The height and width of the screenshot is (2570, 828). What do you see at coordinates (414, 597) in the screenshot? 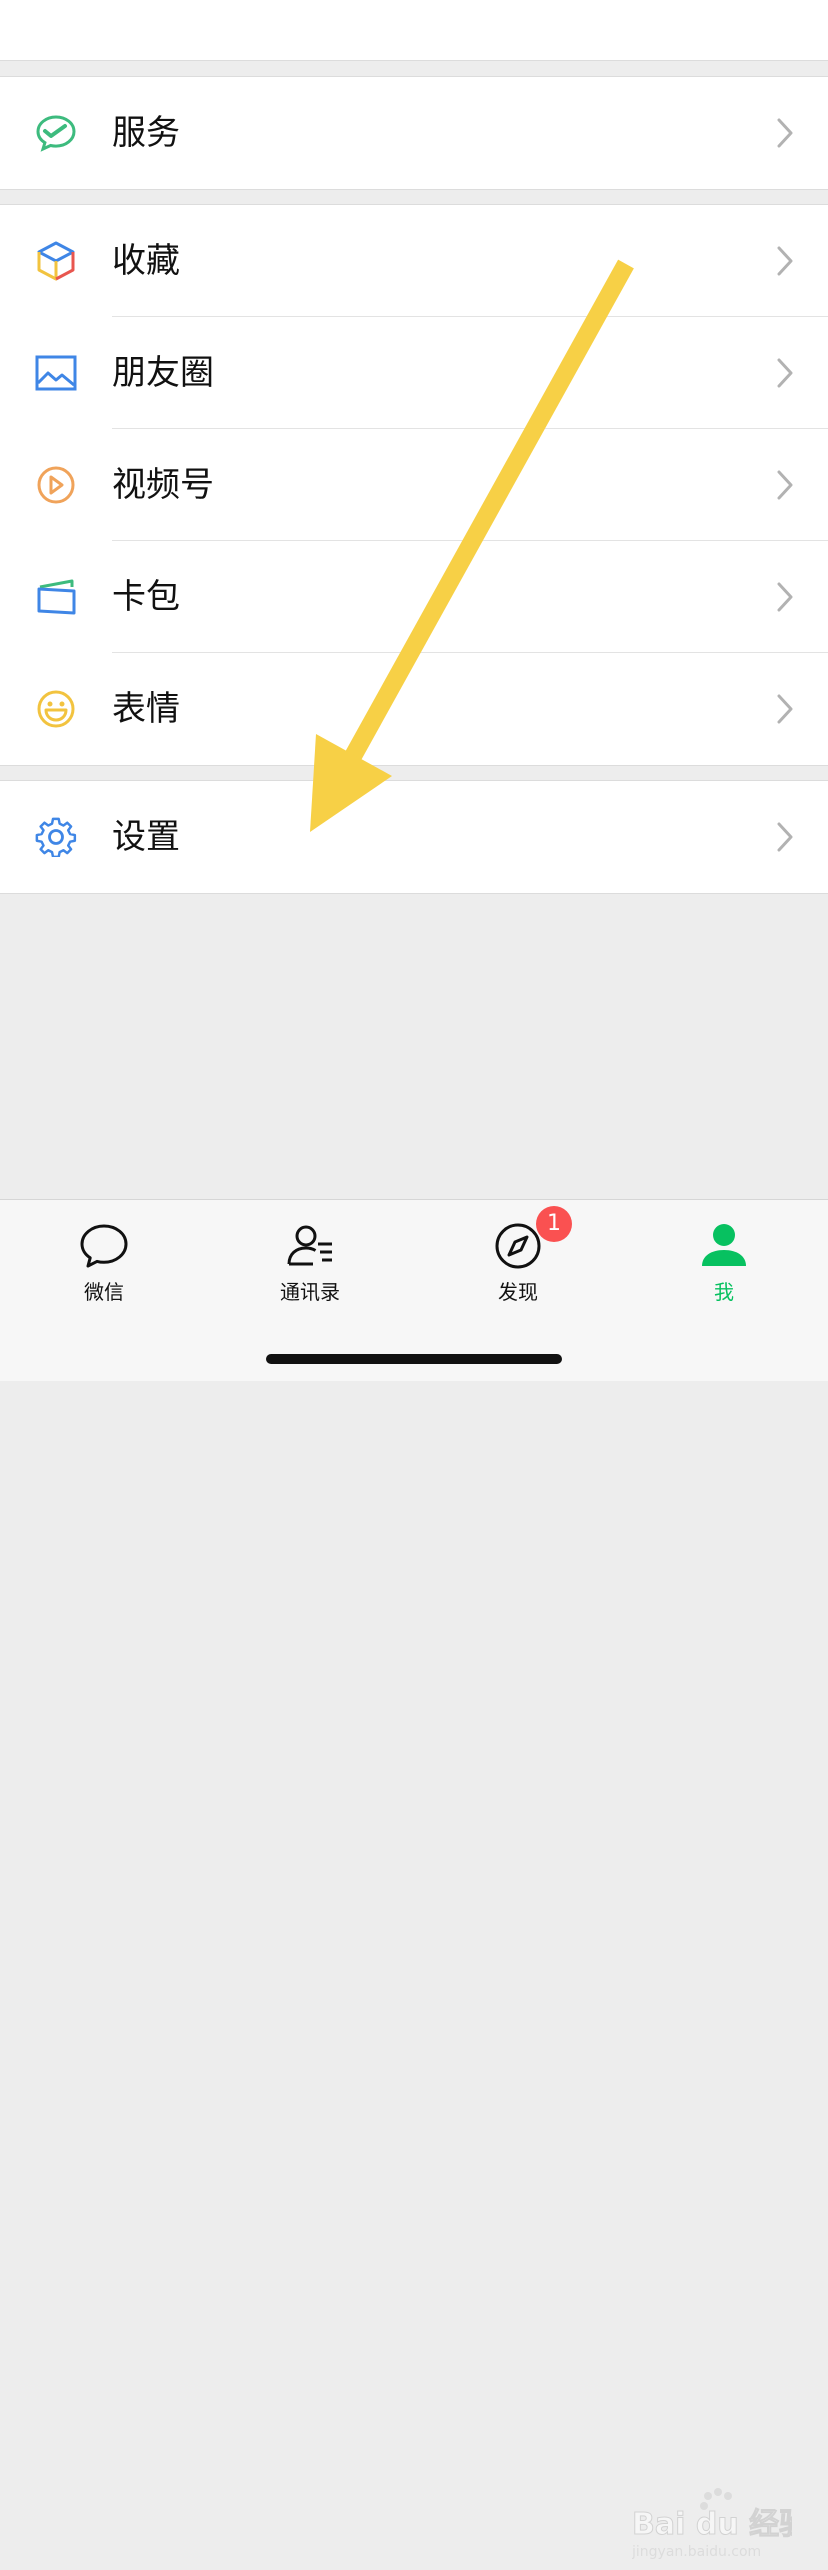
I see `menu-item-cards: 卡包` at bounding box center [414, 597].